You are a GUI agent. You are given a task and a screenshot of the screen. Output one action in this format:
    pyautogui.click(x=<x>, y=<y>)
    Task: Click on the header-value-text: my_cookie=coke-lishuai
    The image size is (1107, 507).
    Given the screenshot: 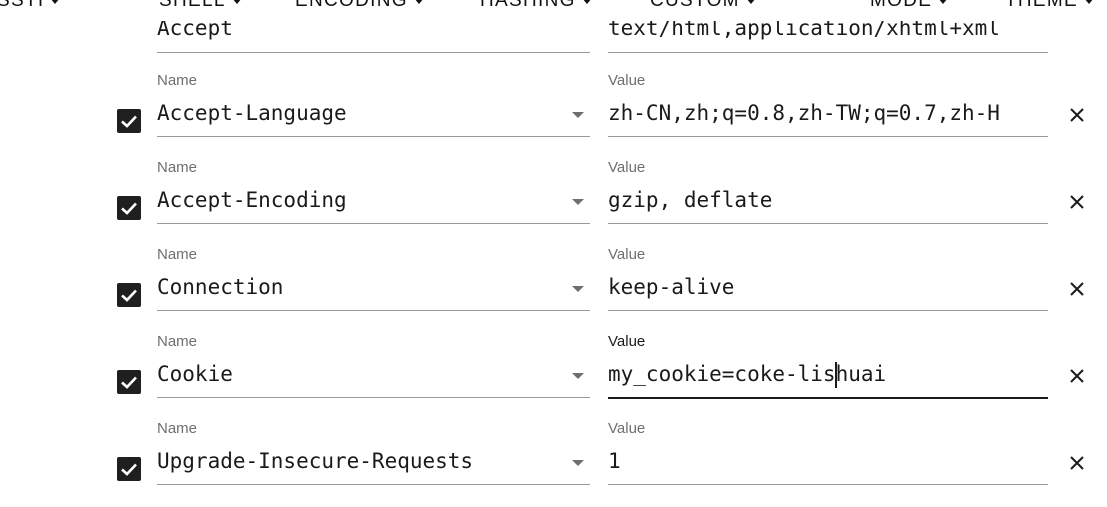 What is the action you would take?
    pyautogui.click(x=747, y=374)
    